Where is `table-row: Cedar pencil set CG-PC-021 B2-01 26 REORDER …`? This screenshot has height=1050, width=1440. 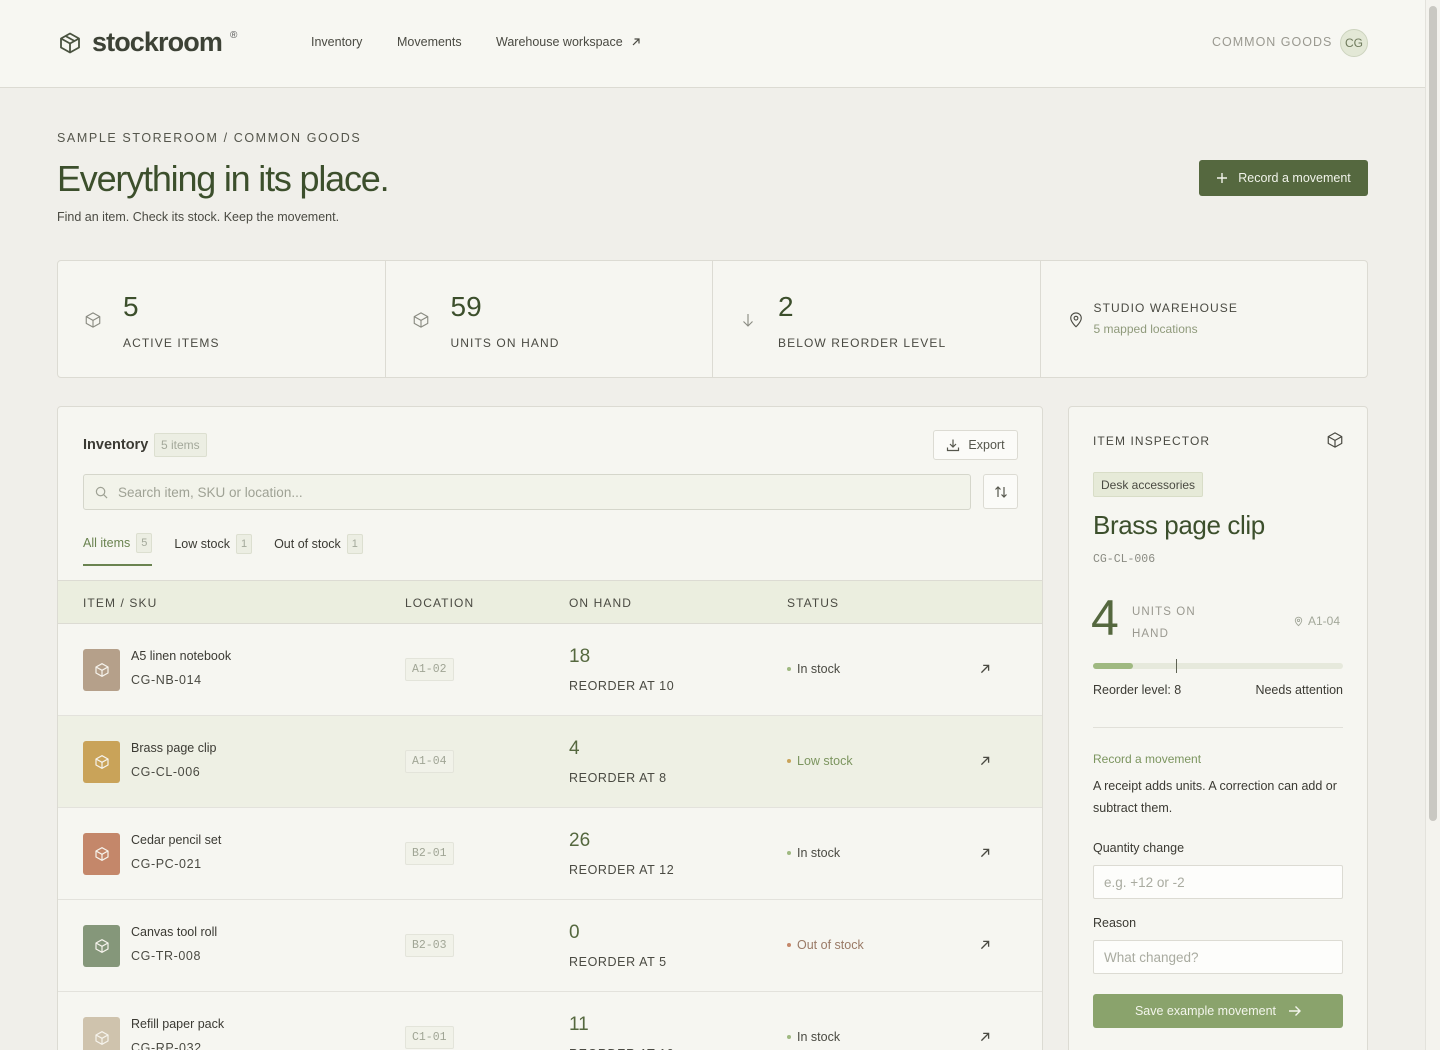
table-row: Cedar pencil set CG-PC-021 B2-01 26 REORDER … is located at coordinates (550, 854).